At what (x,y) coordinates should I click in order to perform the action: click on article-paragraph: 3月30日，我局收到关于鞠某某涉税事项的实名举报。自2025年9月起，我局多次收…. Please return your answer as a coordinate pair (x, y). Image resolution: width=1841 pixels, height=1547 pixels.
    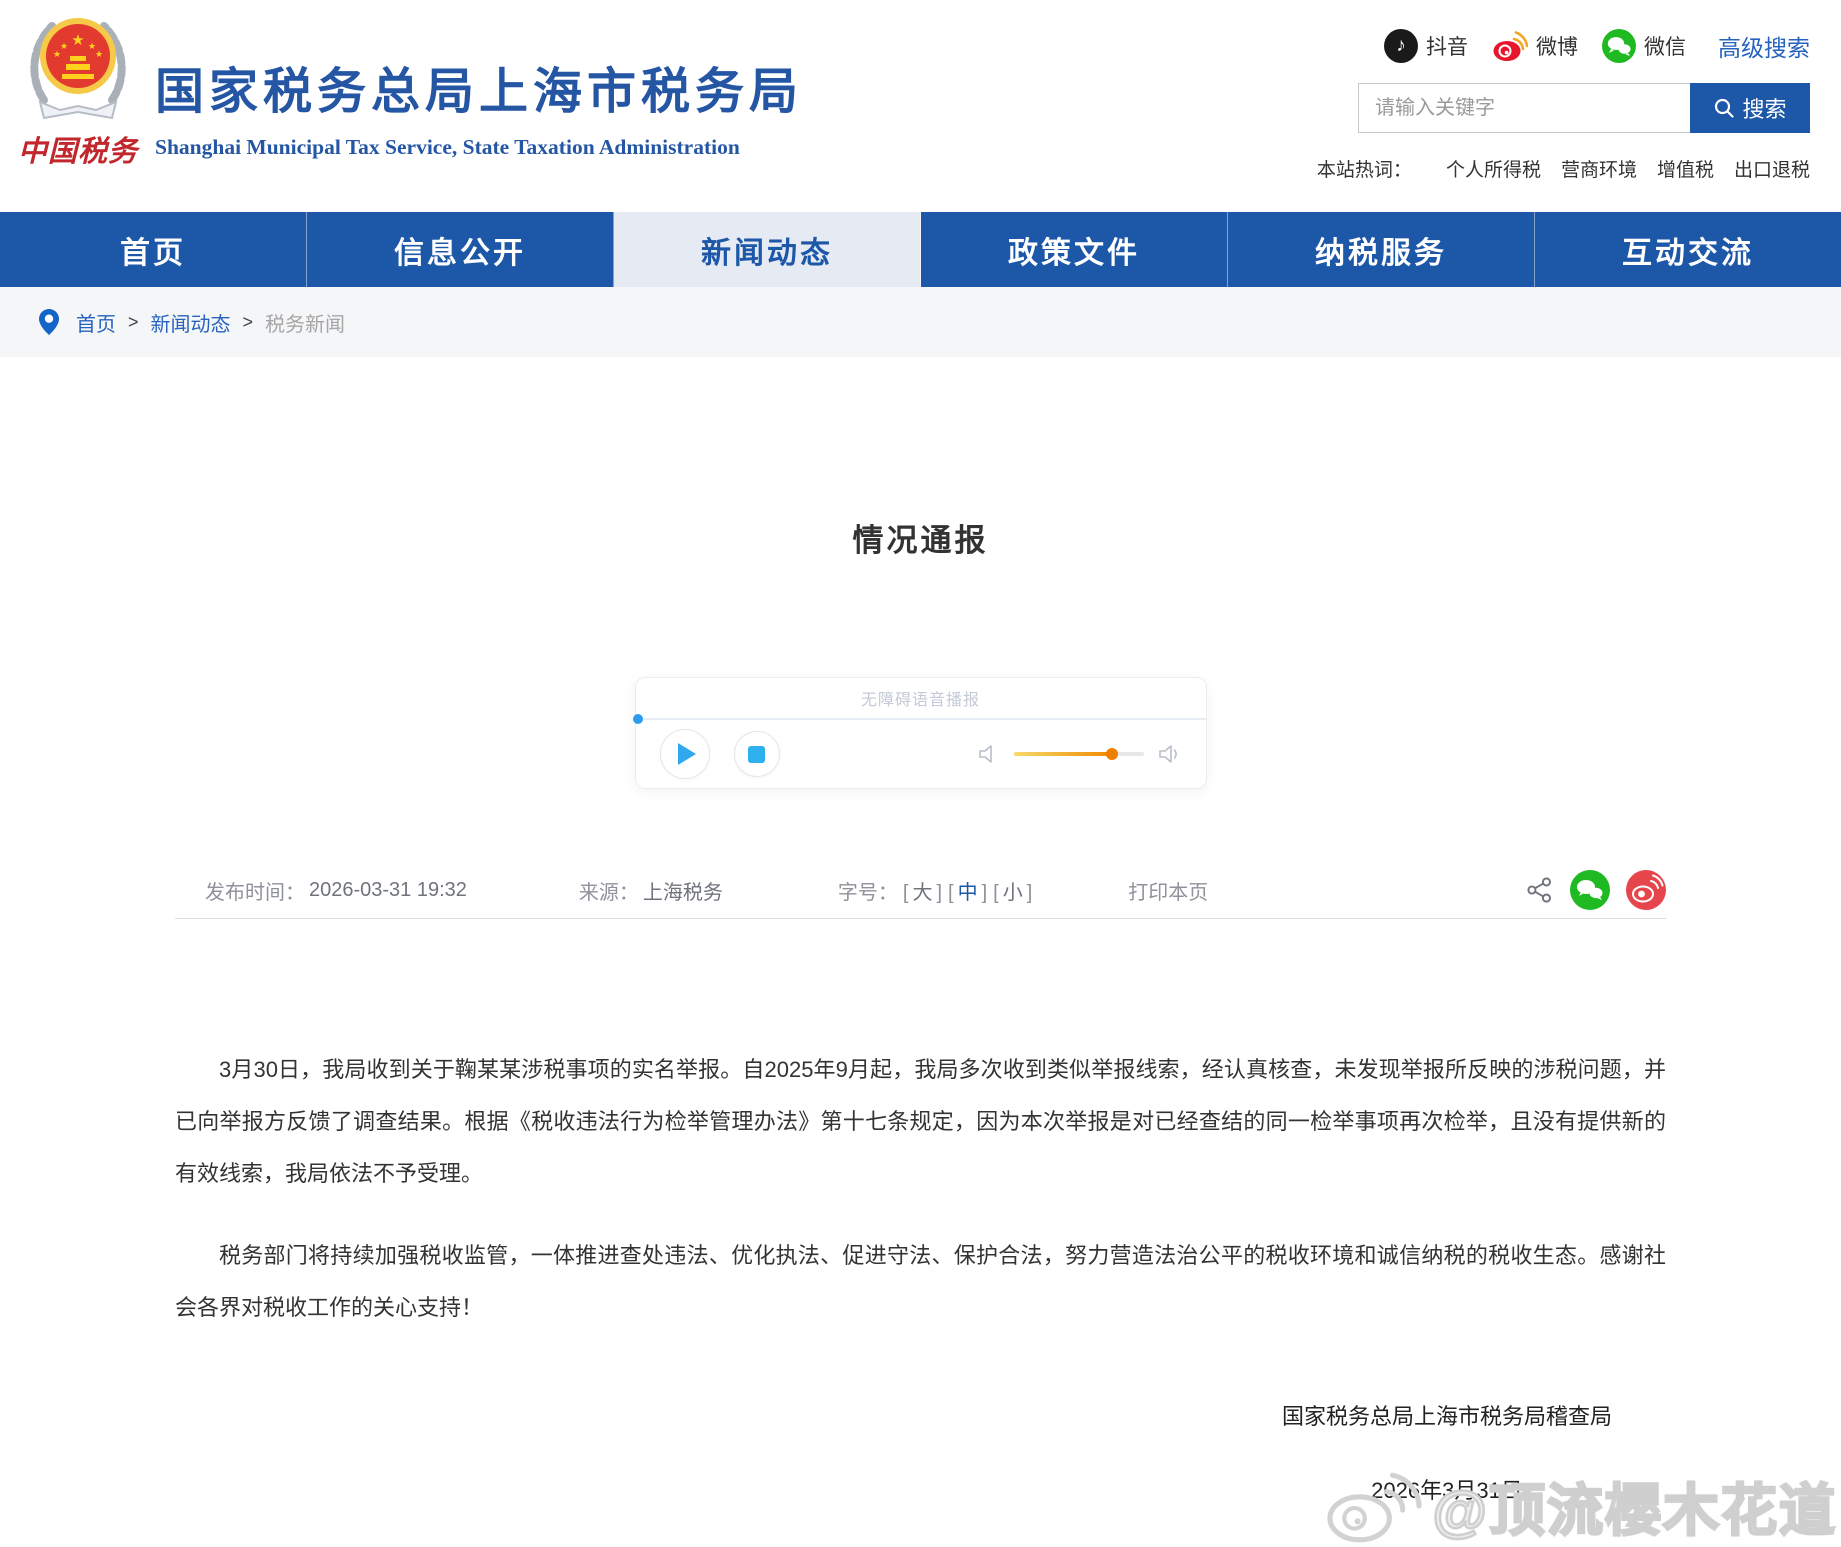
    Looking at the image, I should click on (920, 1121).